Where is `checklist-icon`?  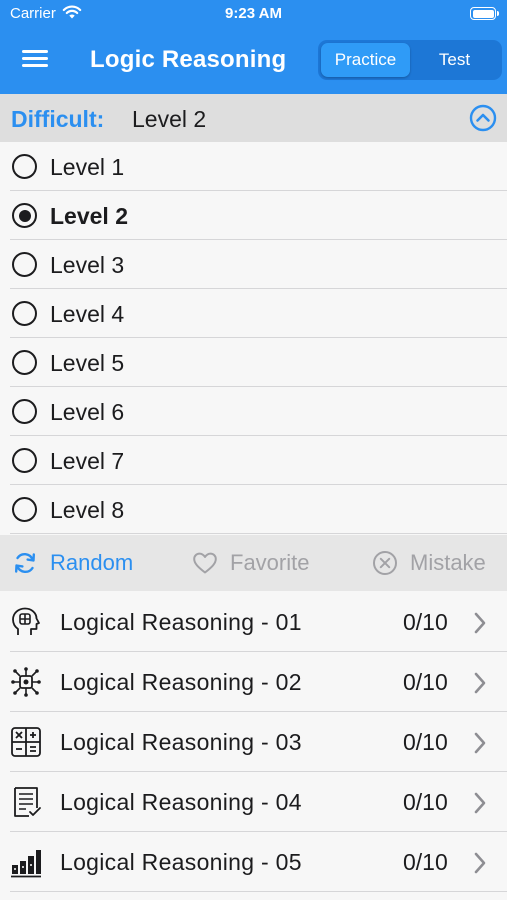 checklist-icon is located at coordinates (27, 802).